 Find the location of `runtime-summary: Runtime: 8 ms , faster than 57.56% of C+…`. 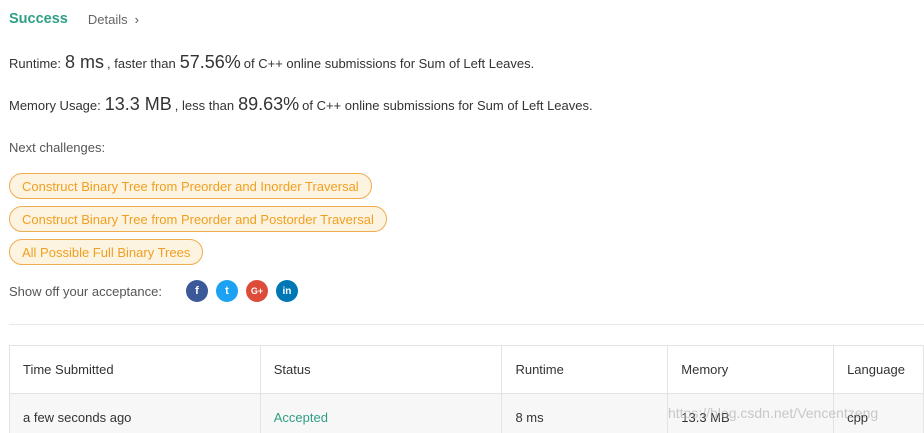

runtime-summary: Runtime: 8 ms , faster than 57.56% of C+… is located at coordinates (271, 62).